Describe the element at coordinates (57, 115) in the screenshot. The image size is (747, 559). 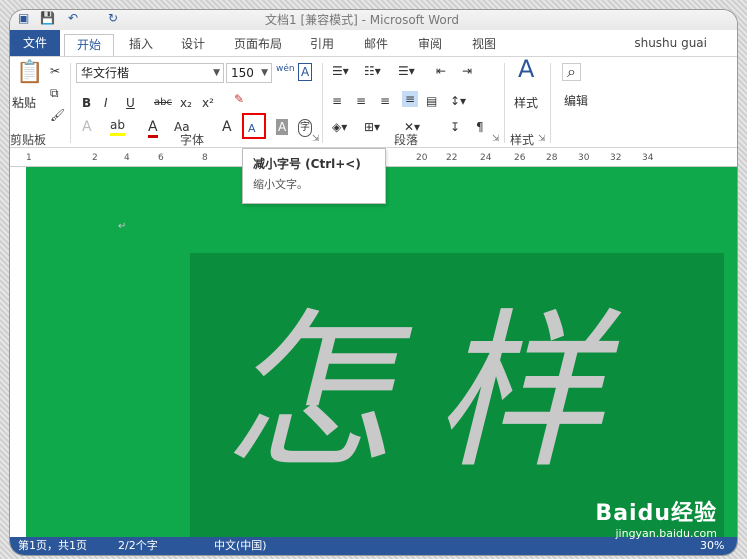
I see `format-painter-icon: 🖌` at that location.